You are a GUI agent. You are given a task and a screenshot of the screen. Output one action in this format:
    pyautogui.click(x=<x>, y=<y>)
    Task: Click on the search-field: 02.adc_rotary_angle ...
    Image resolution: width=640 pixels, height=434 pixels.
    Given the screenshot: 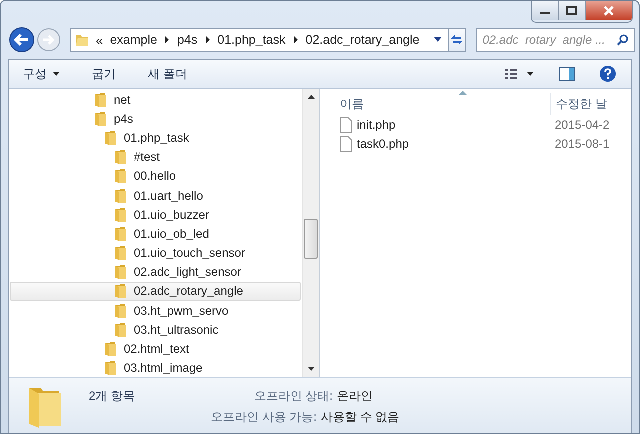 What is the action you would take?
    pyautogui.click(x=555, y=40)
    